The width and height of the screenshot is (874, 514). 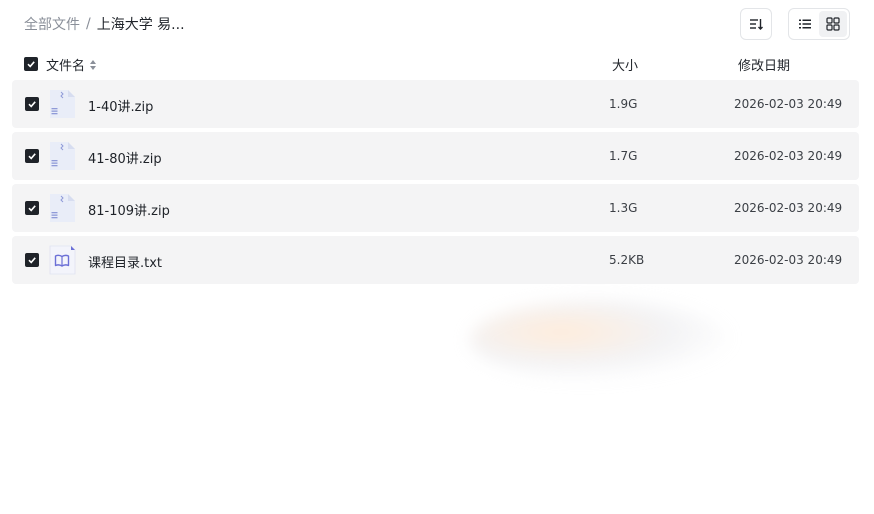 What do you see at coordinates (435, 64) in the screenshot?
I see `table-header: 文件名 大小 修改日期` at bounding box center [435, 64].